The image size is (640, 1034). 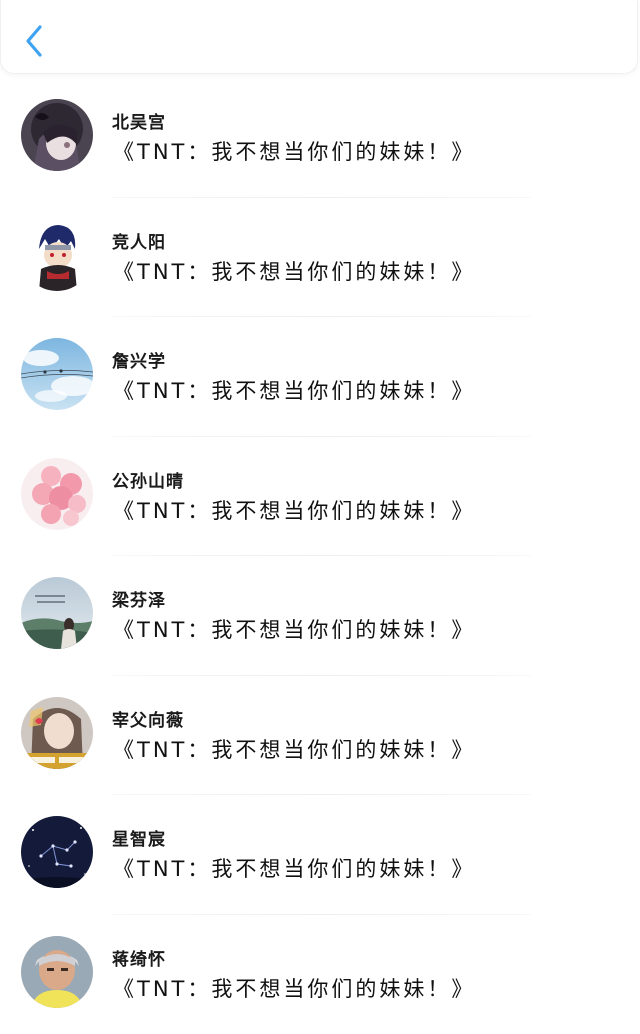 What do you see at coordinates (57, 255) in the screenshot?
I see `ninja-character-avatar` at bounding box center [57, 255].